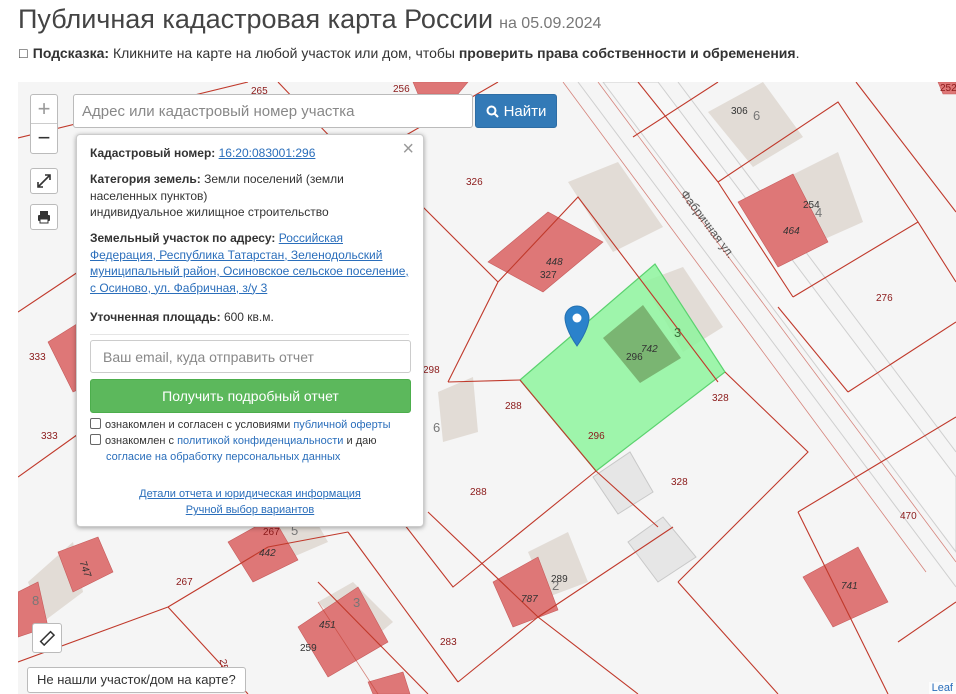 This screenshot has height=694, width=956. Describe the element at coordinates (311, 238) in the screenshot. I see `address-link-1: Российская` at that location.